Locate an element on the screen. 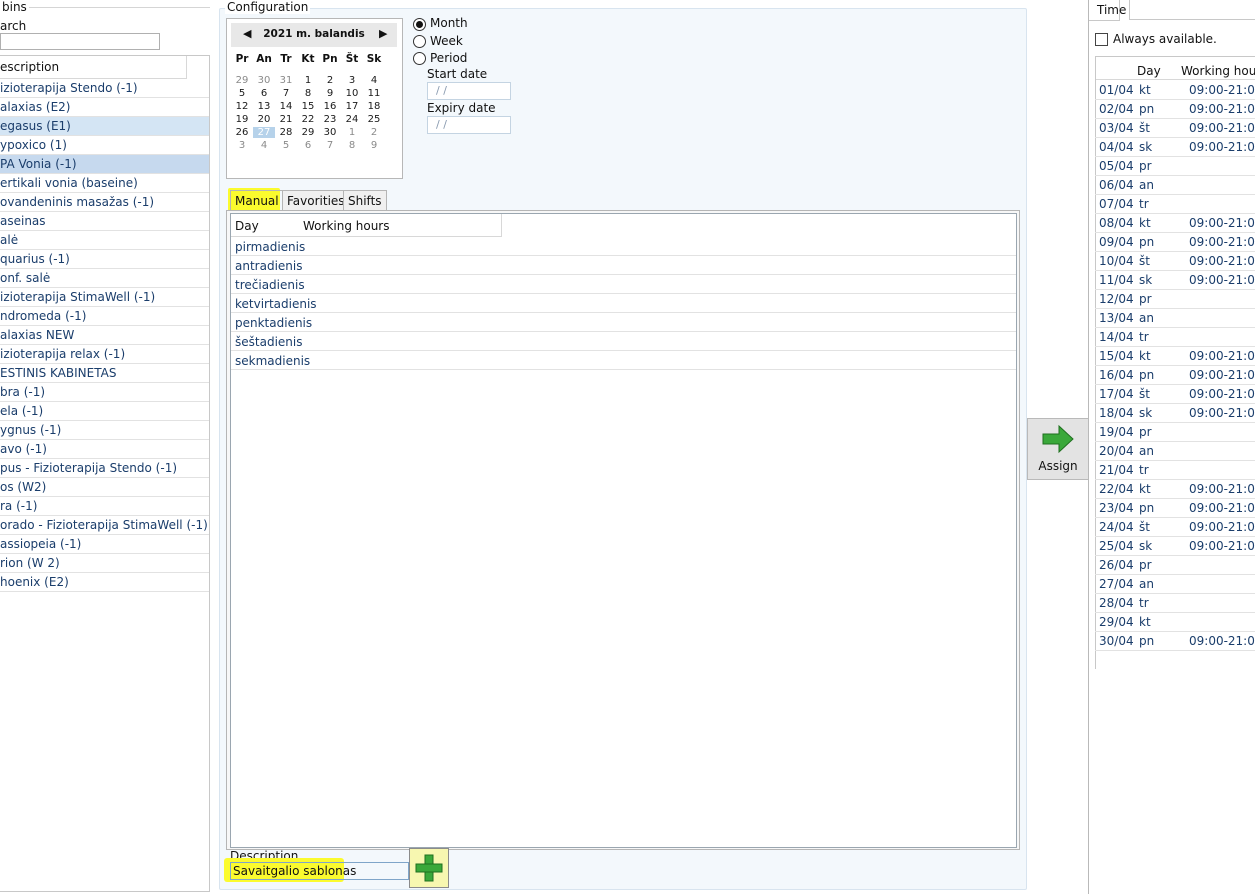 The width and height of the screenshot is (1255, 894). cabin-list-item: ela (-1) is located at coordinates (104, 411).